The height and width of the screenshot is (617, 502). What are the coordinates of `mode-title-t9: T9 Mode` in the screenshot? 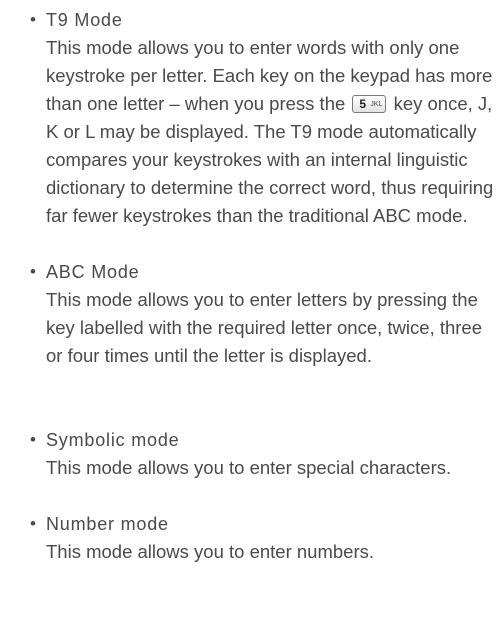 It's located at (84, 20).